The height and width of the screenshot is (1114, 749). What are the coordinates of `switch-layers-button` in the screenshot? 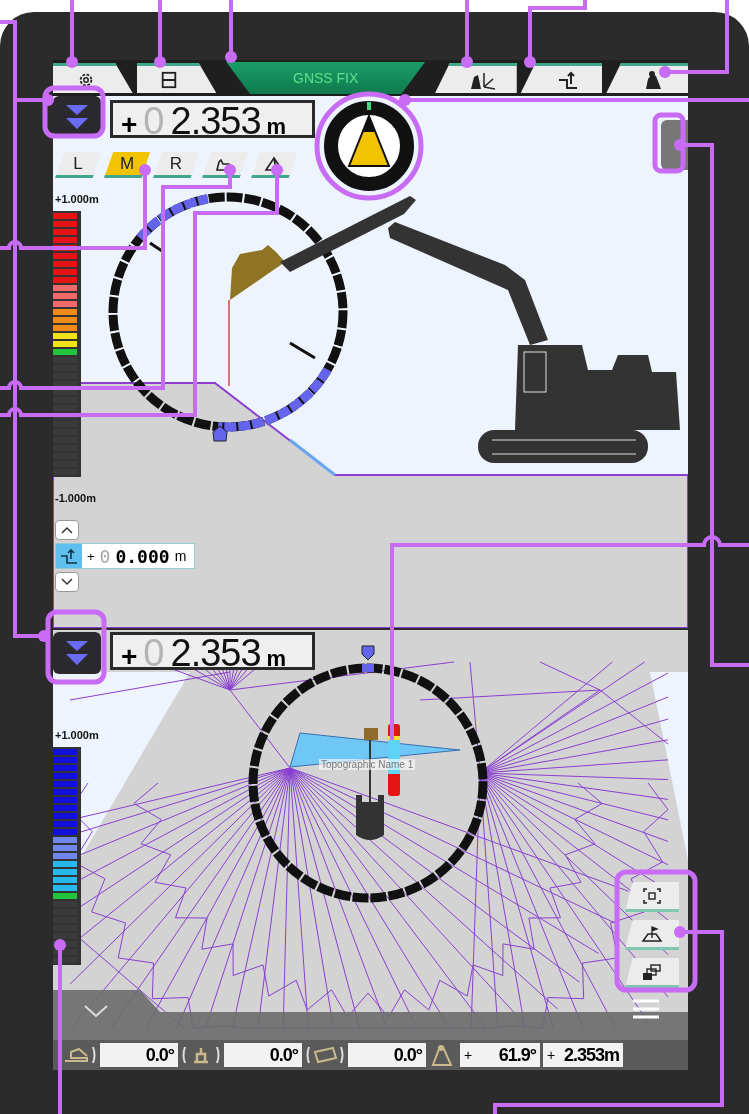 It's located at (652, 973).